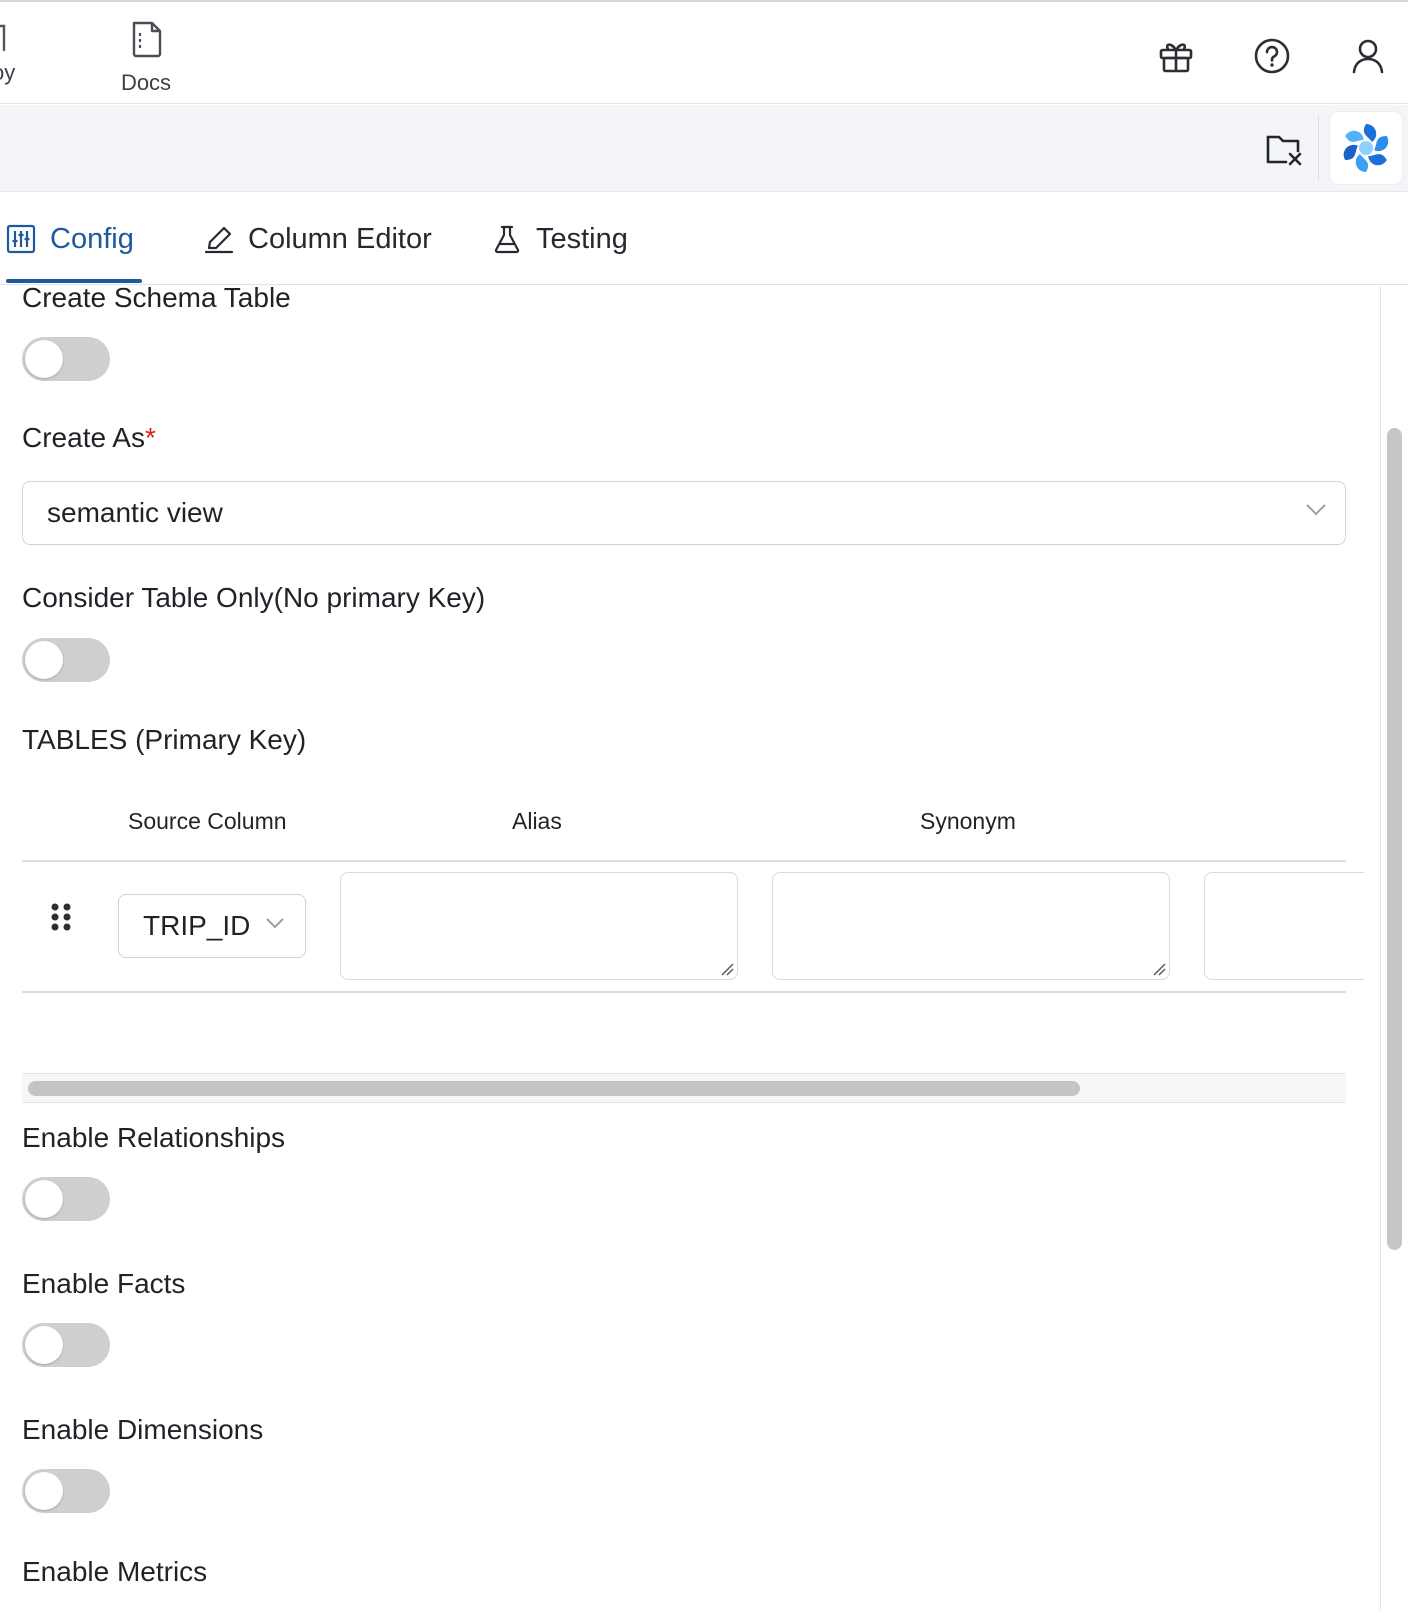  Describe the element at coordinates (537, 821) in the screenshot. I see `column-header-alias: Alias` at that location.